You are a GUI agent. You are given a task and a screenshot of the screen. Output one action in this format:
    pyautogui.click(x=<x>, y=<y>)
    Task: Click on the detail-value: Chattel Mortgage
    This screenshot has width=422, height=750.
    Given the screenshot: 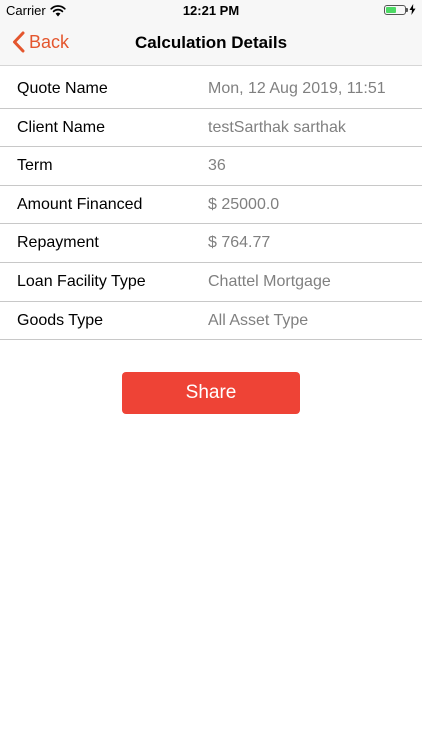 What is the action you would take?
    pyautogui.click(x=269, y=281)
    